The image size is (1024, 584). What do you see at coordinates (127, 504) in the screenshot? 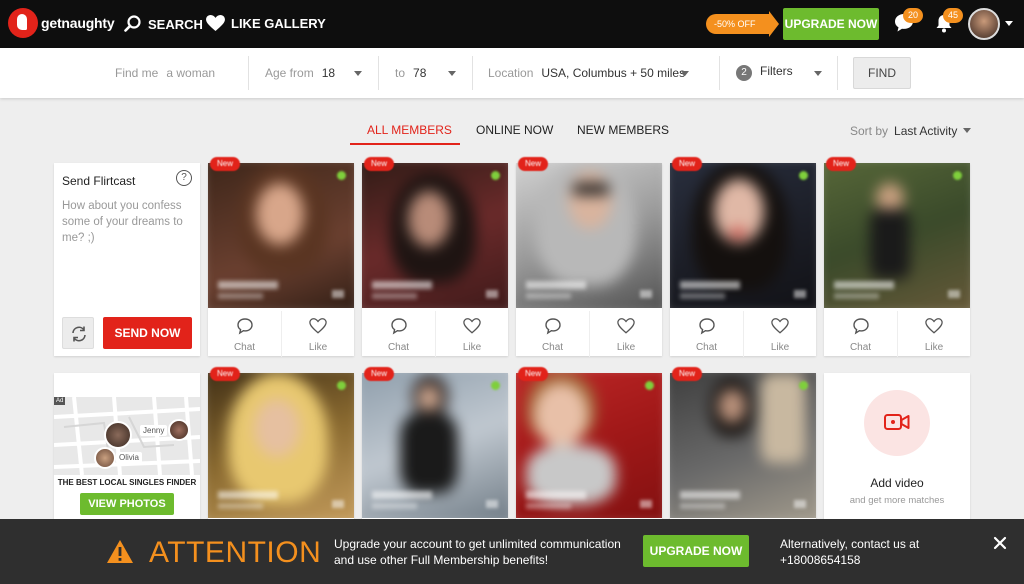
I see `view-photos-button: VIEW PHOTOS` at bounding box center [127, 504].